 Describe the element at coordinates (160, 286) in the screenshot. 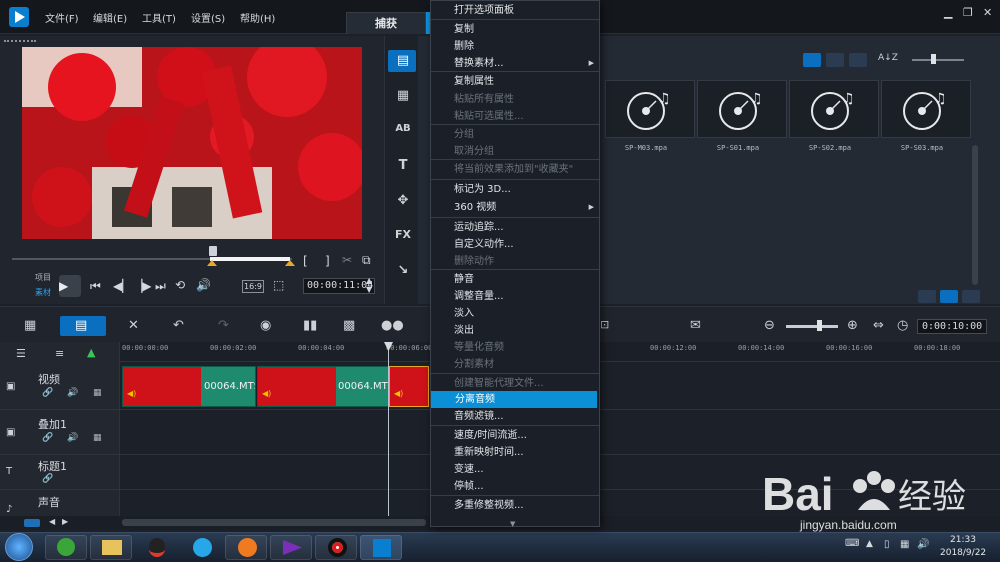

I see `end-icon: ⏭` at that location.